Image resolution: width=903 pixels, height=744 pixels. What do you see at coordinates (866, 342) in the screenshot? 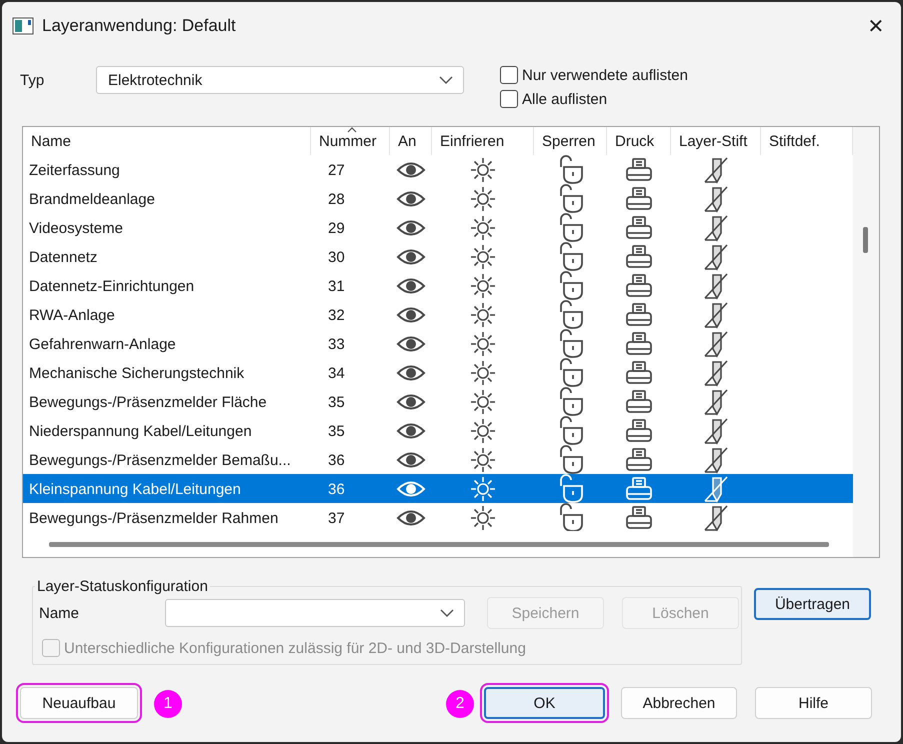
I see `vertical-scrollbar` at bounding box center [866, 342].